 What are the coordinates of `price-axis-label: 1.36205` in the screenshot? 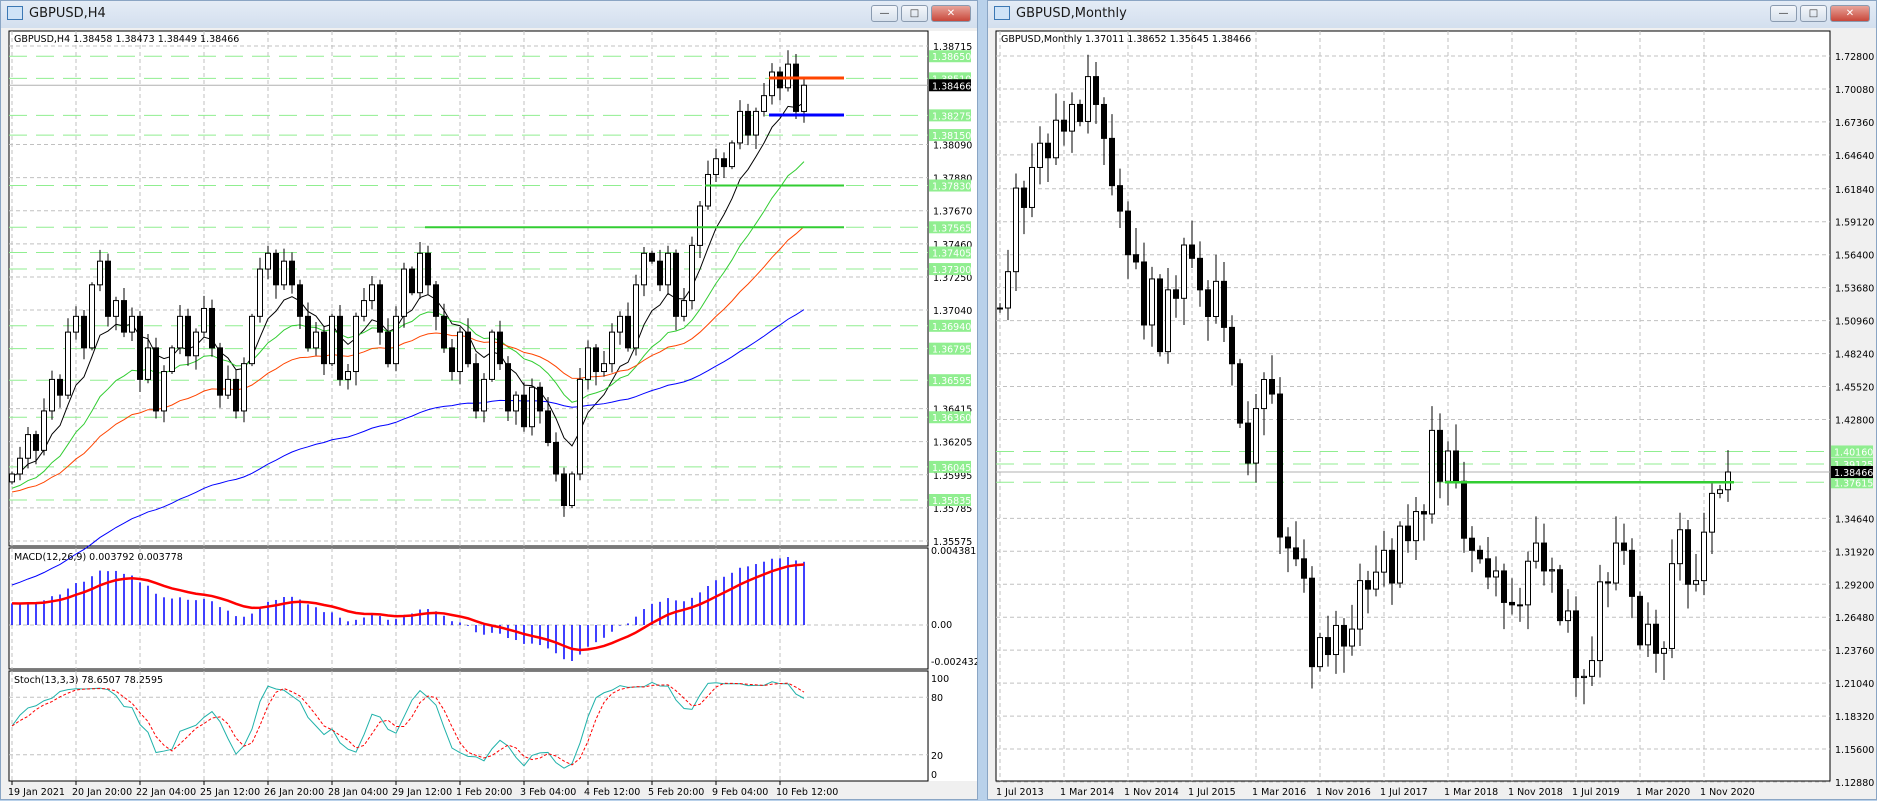 It's located at (952, 443).